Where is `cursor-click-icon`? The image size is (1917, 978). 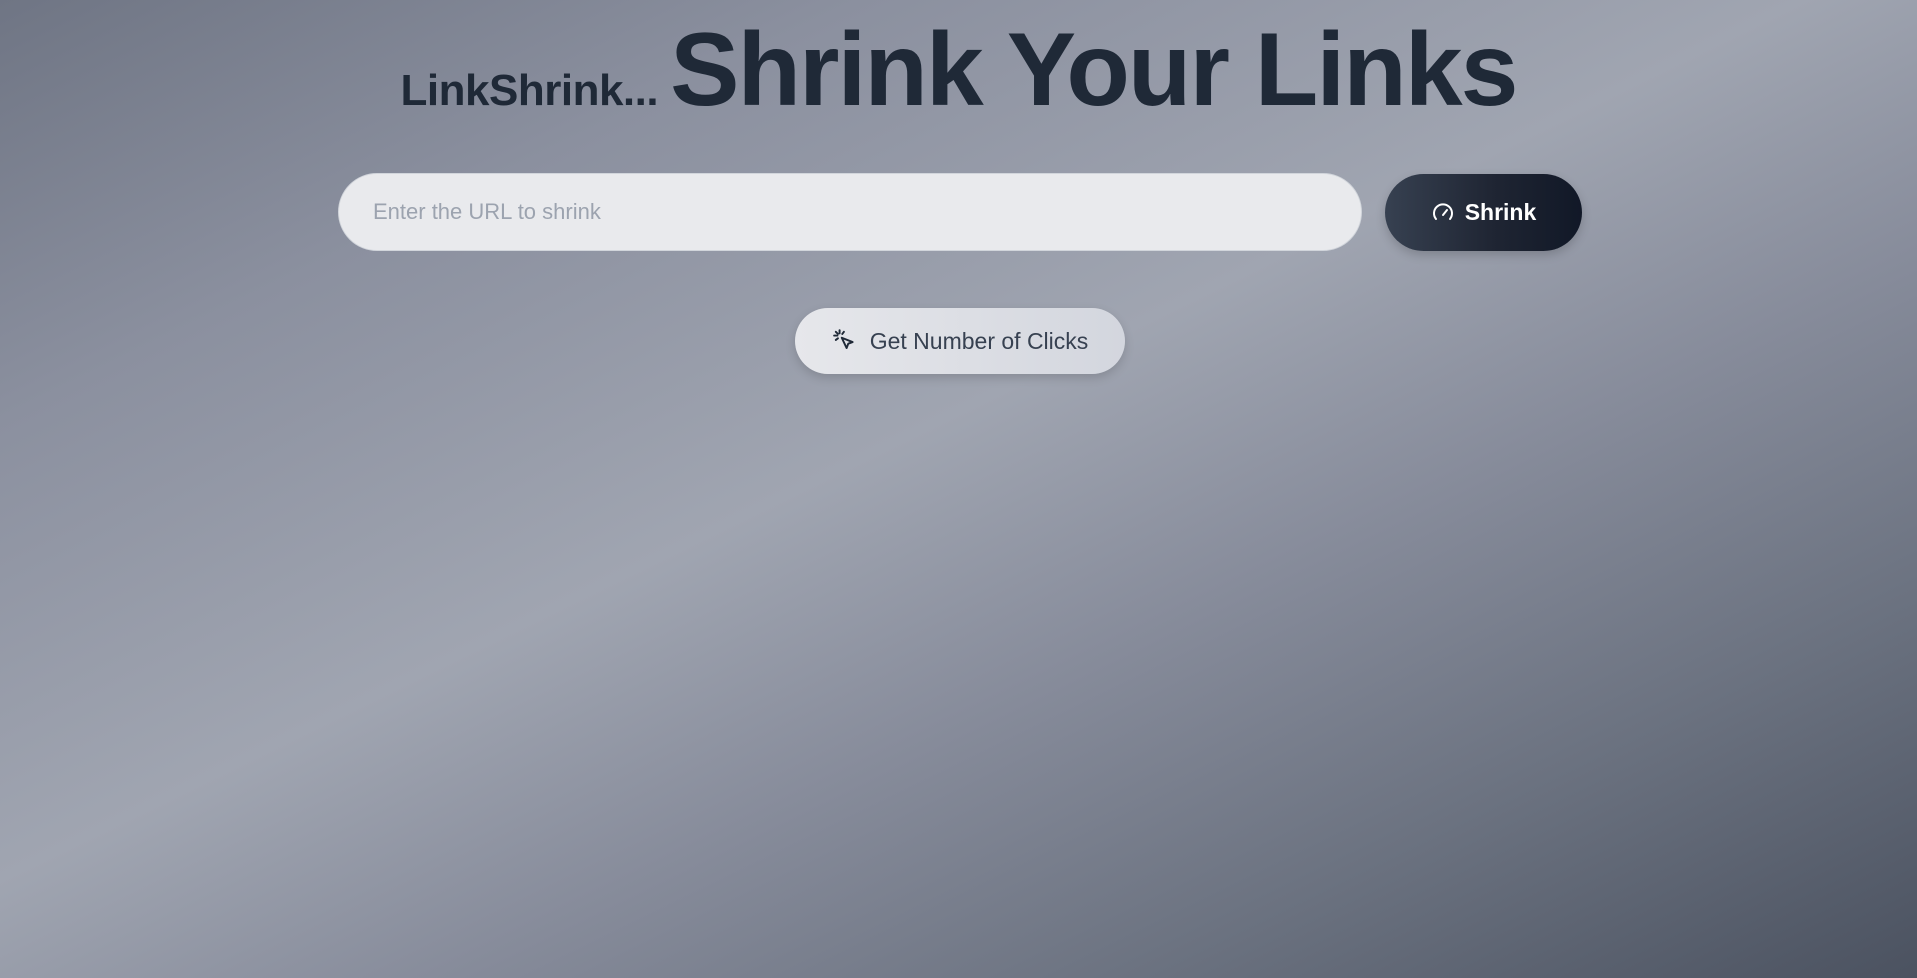
cursor-click-icon is located at coordinates (845, 341).